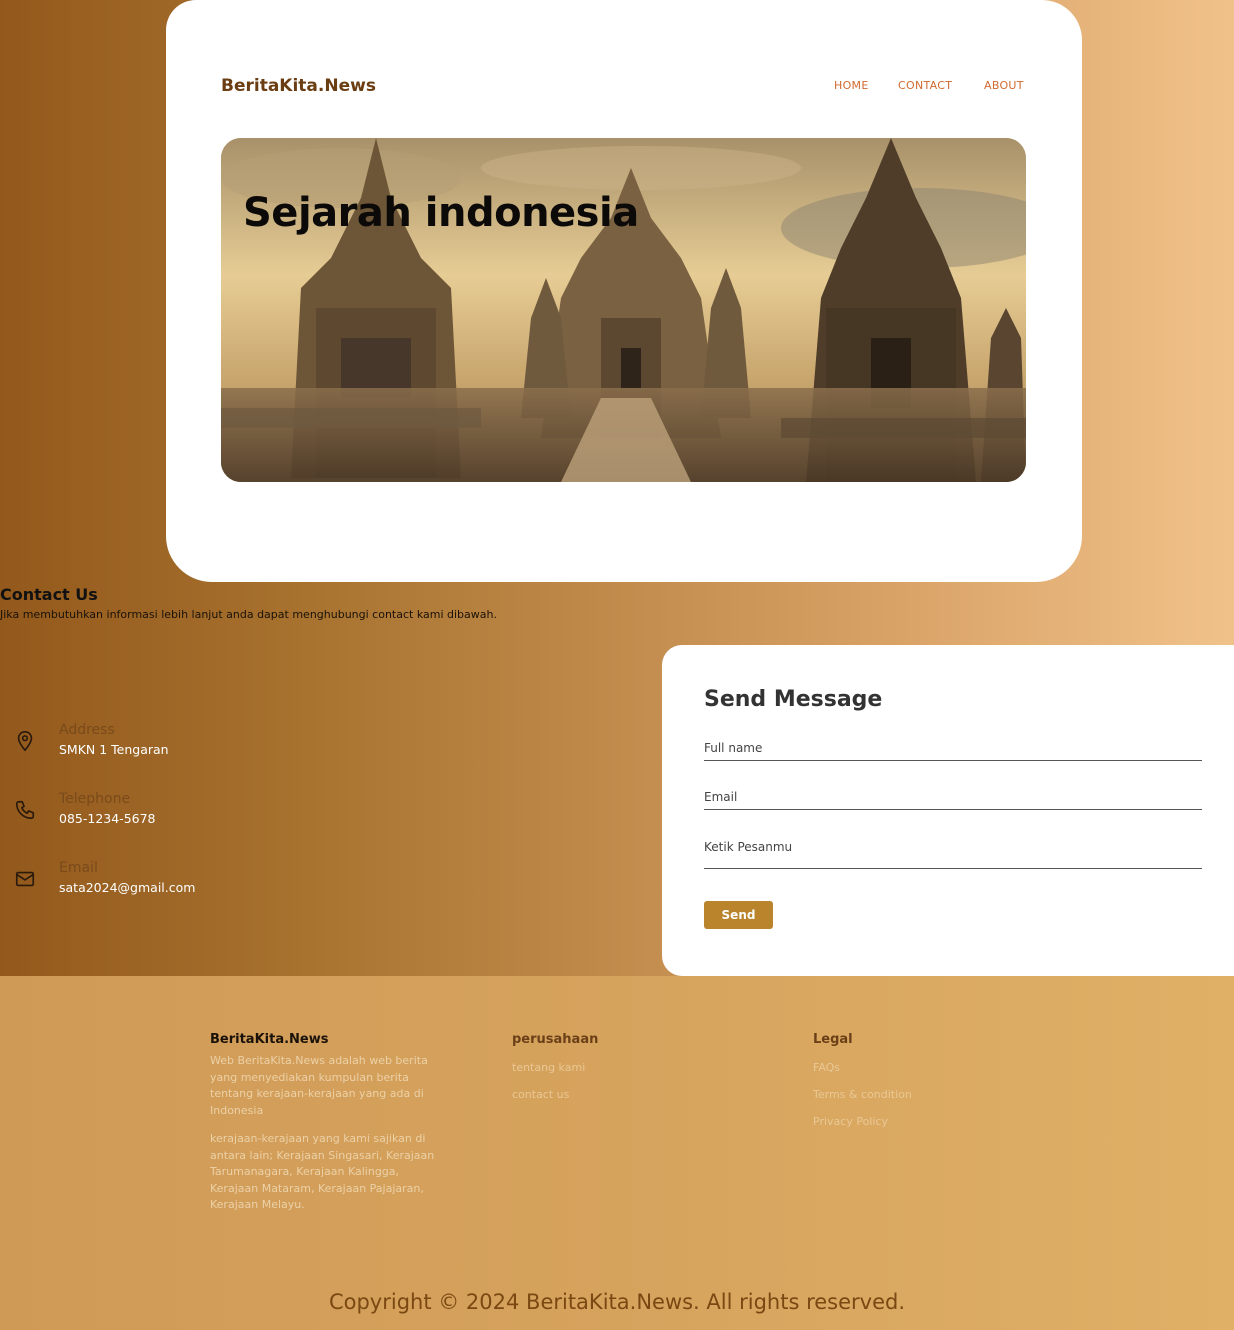 This screenshot has height=1330, width=1234. I want to click on address-info: Address SMKN 1 Tengaran, so click(164, 744).